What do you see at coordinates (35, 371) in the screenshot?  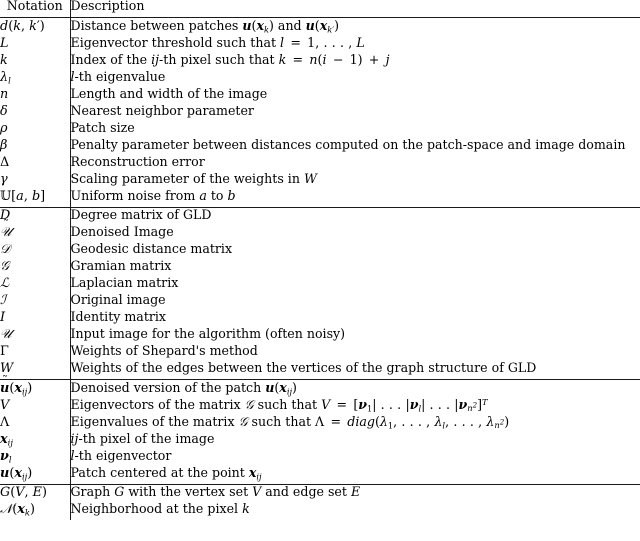 I see `notation-cell: W` at bounding box center [35, 371].